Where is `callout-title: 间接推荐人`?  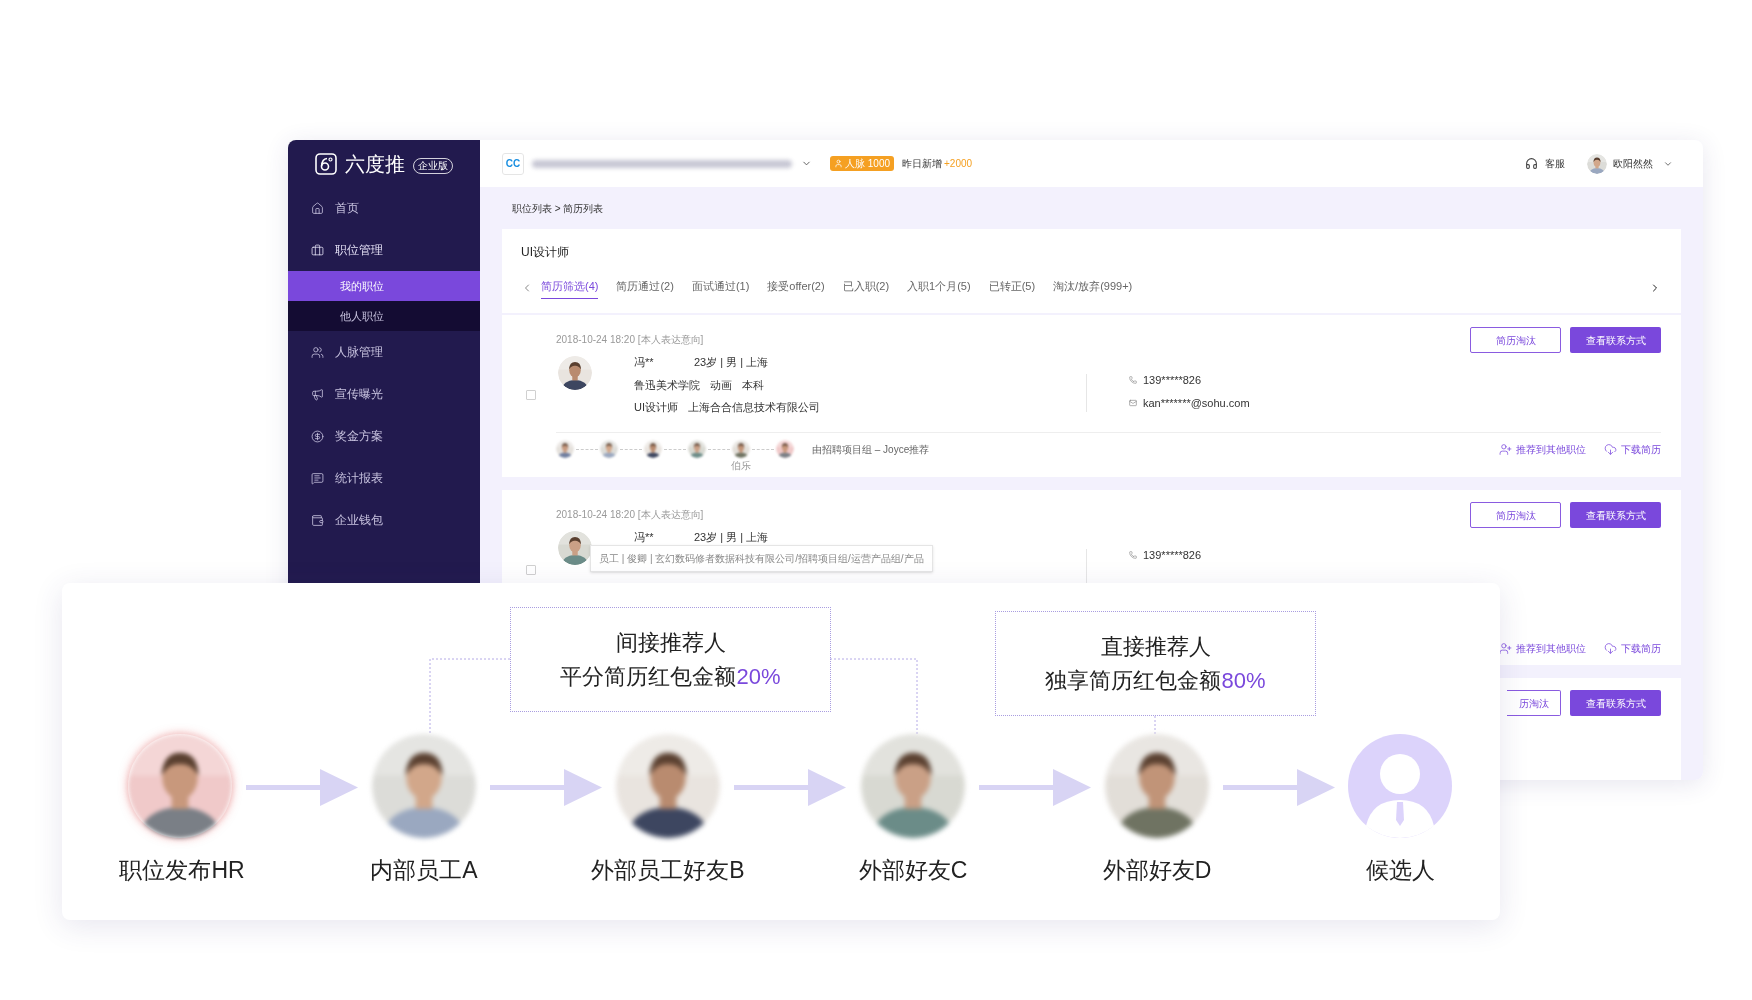 callout-title: 间接推荐人 is located at coordinates (670, 642).